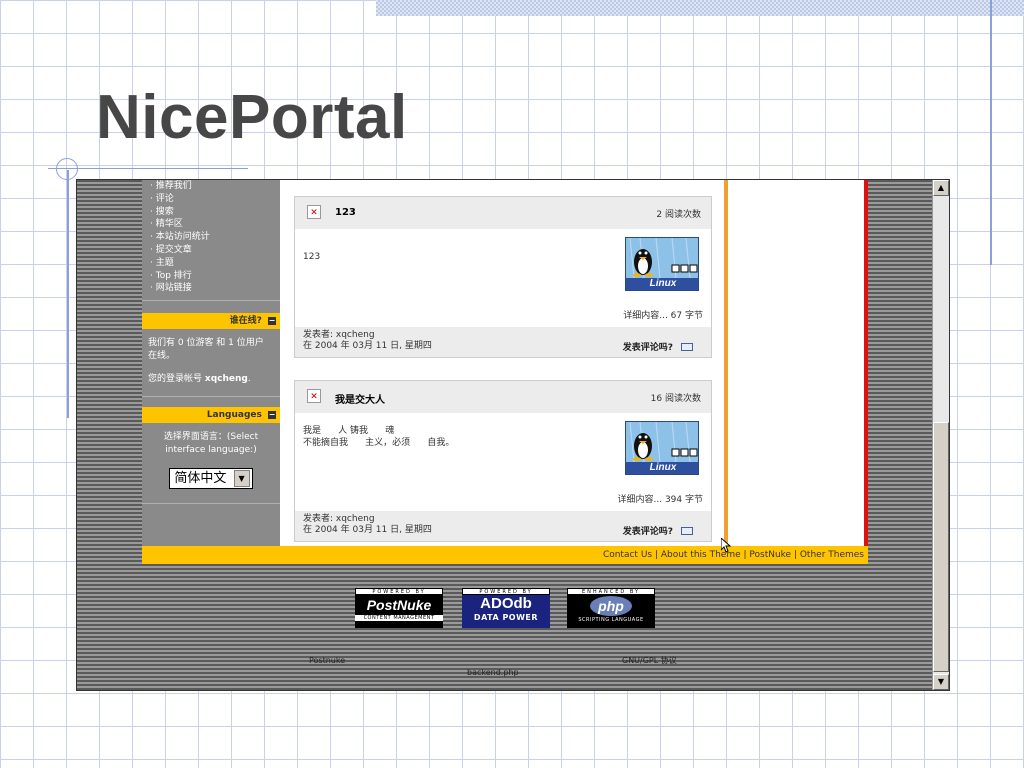 This screenshot has height=768, width=1024. What do you see at coordinates (378, 437) in the screenshot?
I see `article-text: 我是 人 铸我 魂 不能摘自我 主义，必须 自我。` at bounding box center [378, 437].